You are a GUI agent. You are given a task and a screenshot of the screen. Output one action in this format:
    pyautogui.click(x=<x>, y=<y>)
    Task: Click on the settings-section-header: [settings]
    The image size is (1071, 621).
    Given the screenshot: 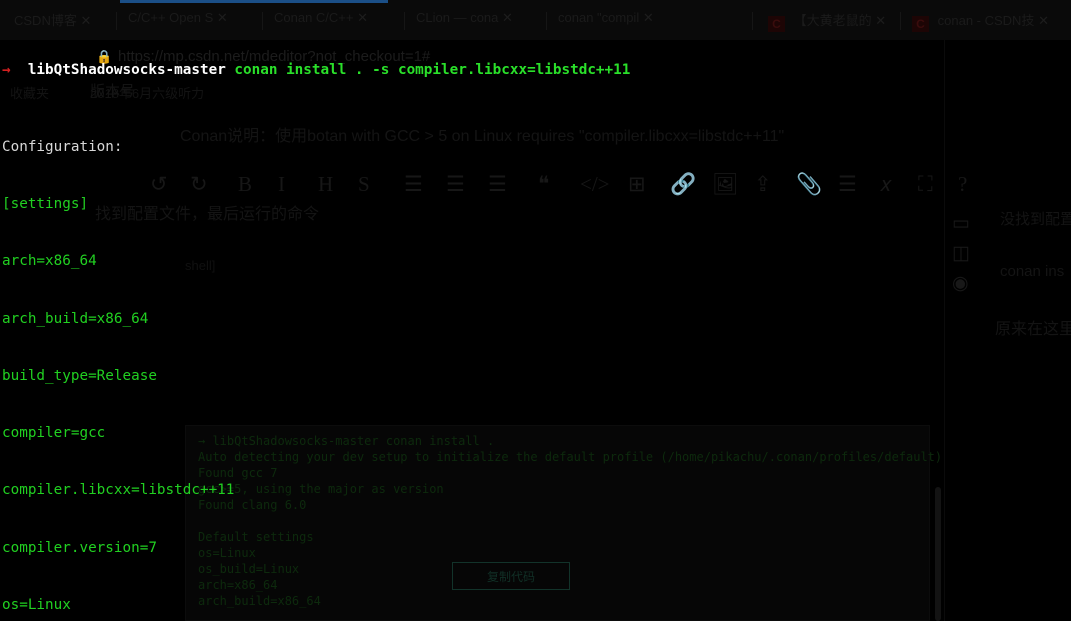 What is the action you would take?
    pyautogui.click(x=45, y=203)
    